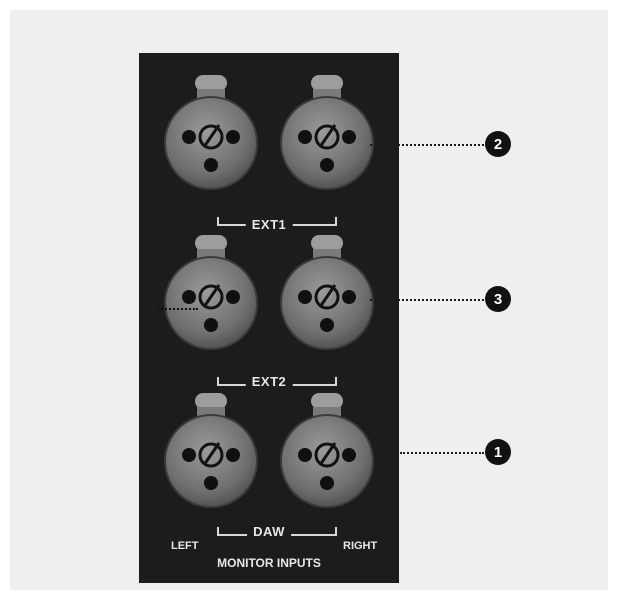 Image resolution: width=620 pixels, height=602 pixels. Describe the element at coordinates (498, 299) in the screenshot. I see `callout-badge-3: 3` at that location.